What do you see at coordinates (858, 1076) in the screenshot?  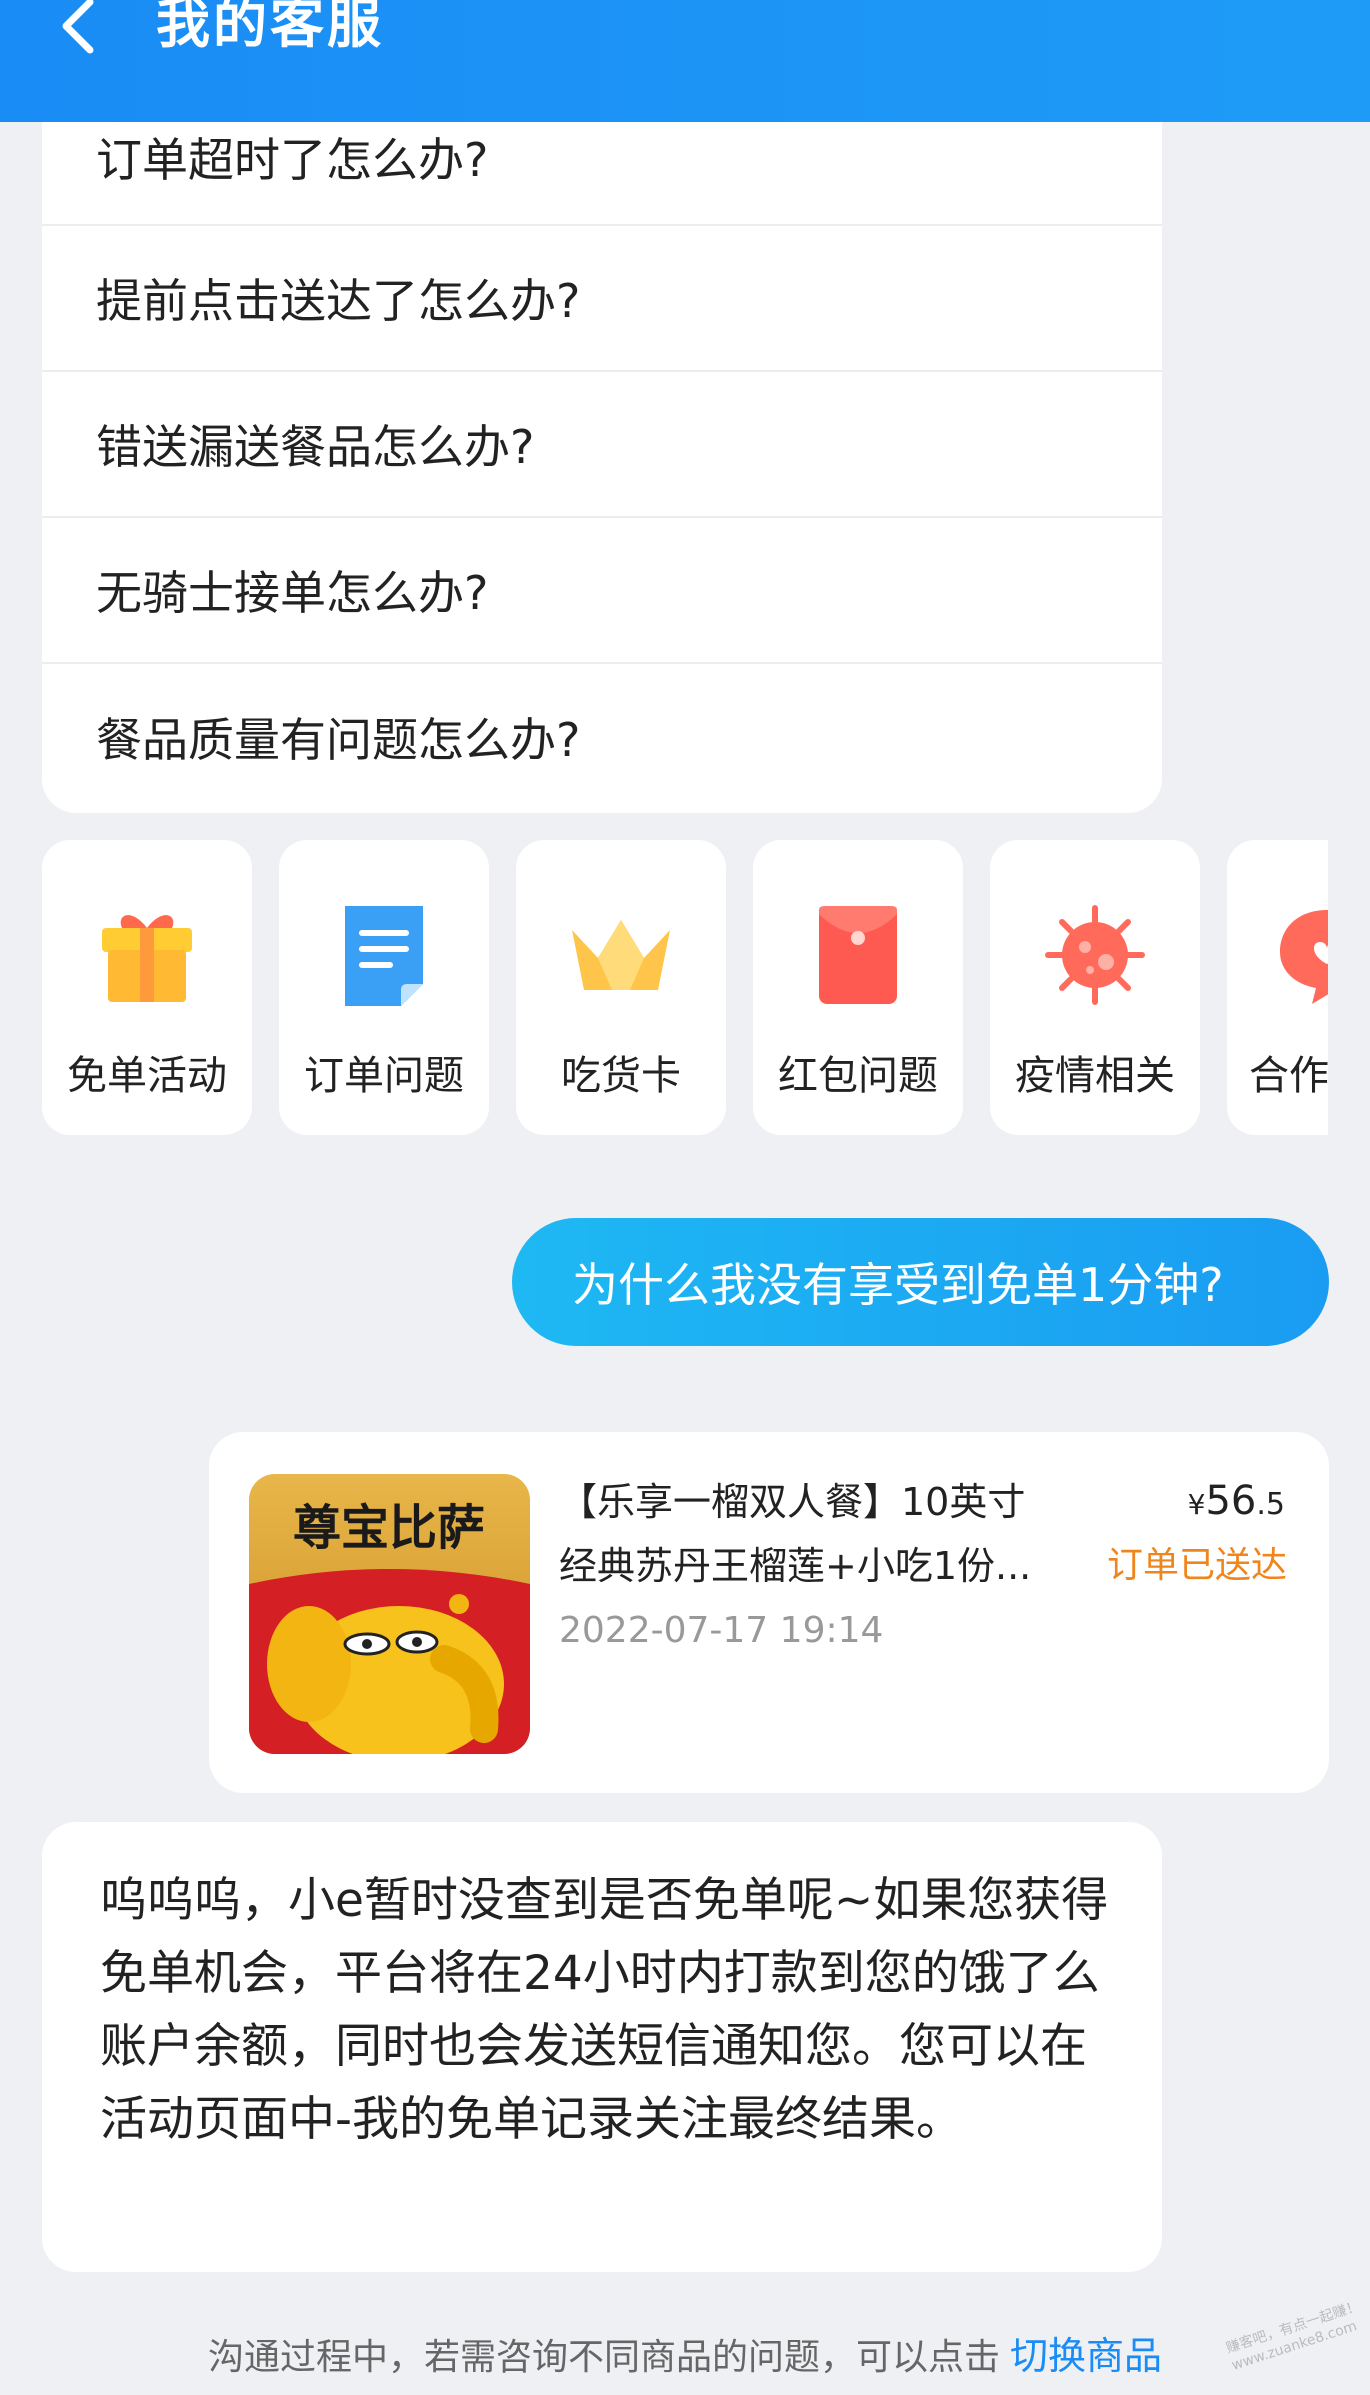 I see `category-label: 红包问题` at bounding box center [858, 1076].